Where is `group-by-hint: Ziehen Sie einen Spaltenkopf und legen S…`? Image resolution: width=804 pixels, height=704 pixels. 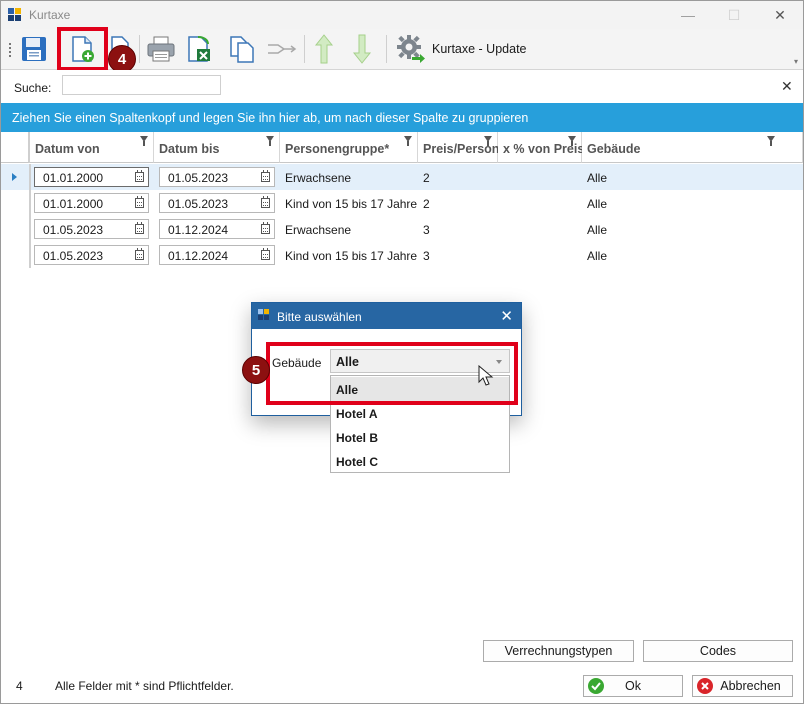
group-by-hint: Ziehen Sie einen Spaltenkopf und legen S… is located at coordinates (270, 118).